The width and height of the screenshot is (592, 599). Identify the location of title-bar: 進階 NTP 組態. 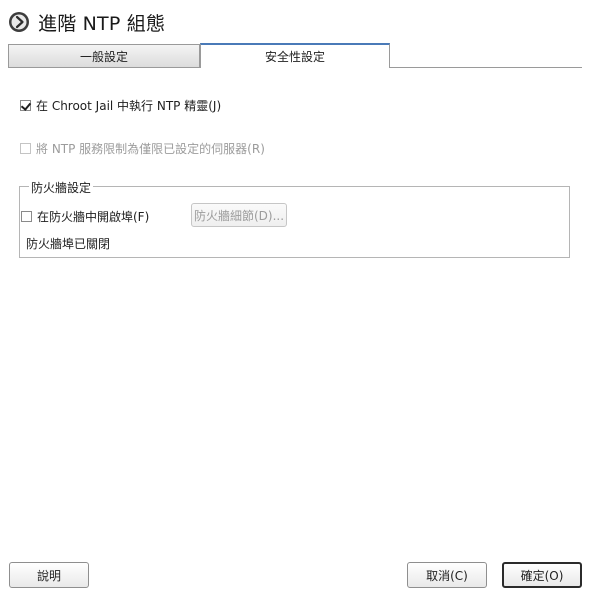
(86, 22).